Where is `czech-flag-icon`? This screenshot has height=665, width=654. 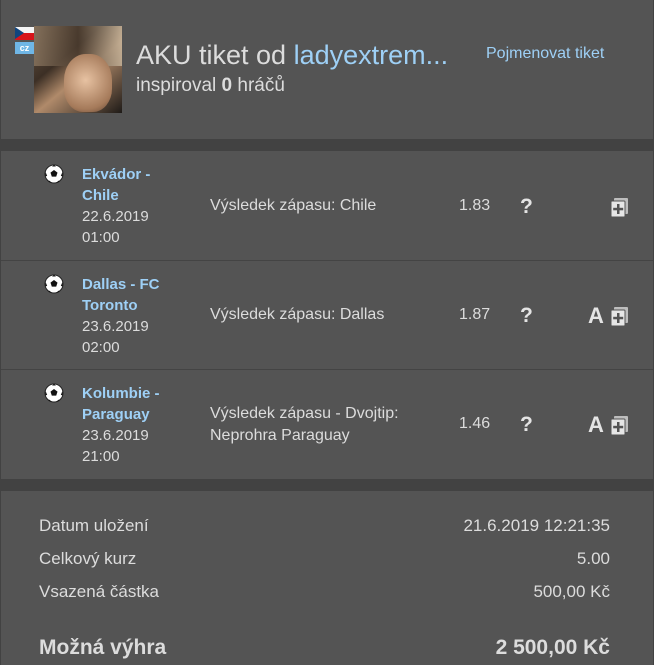 czech-flag-icon is located at coordinates (24, 33).